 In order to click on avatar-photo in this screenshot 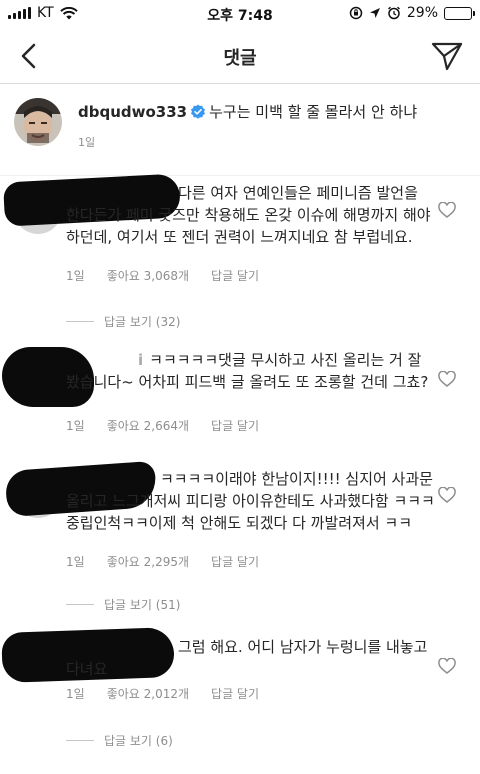, I will do `click(38, 122)`.